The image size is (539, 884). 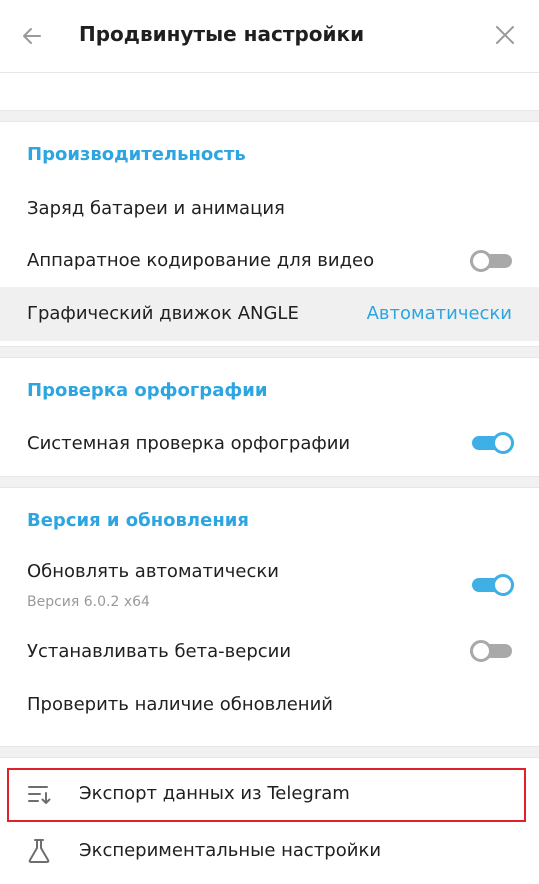 I want to click on experimental-settings-row: Экспериментальные настройки, so click(x=269, y=851).